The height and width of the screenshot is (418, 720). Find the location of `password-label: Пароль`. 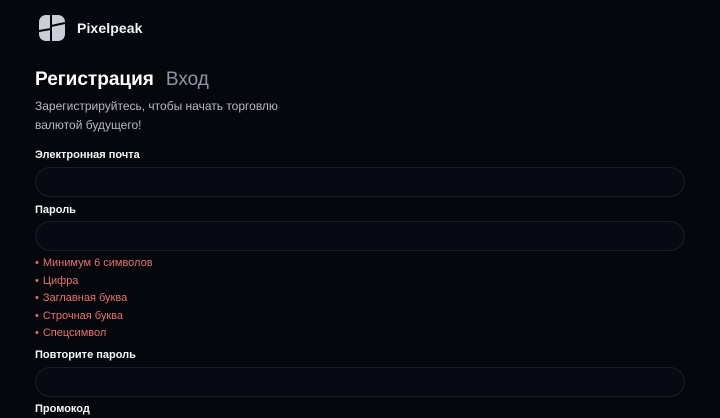

password-label: Пароль is located at coordinates (55, 210).